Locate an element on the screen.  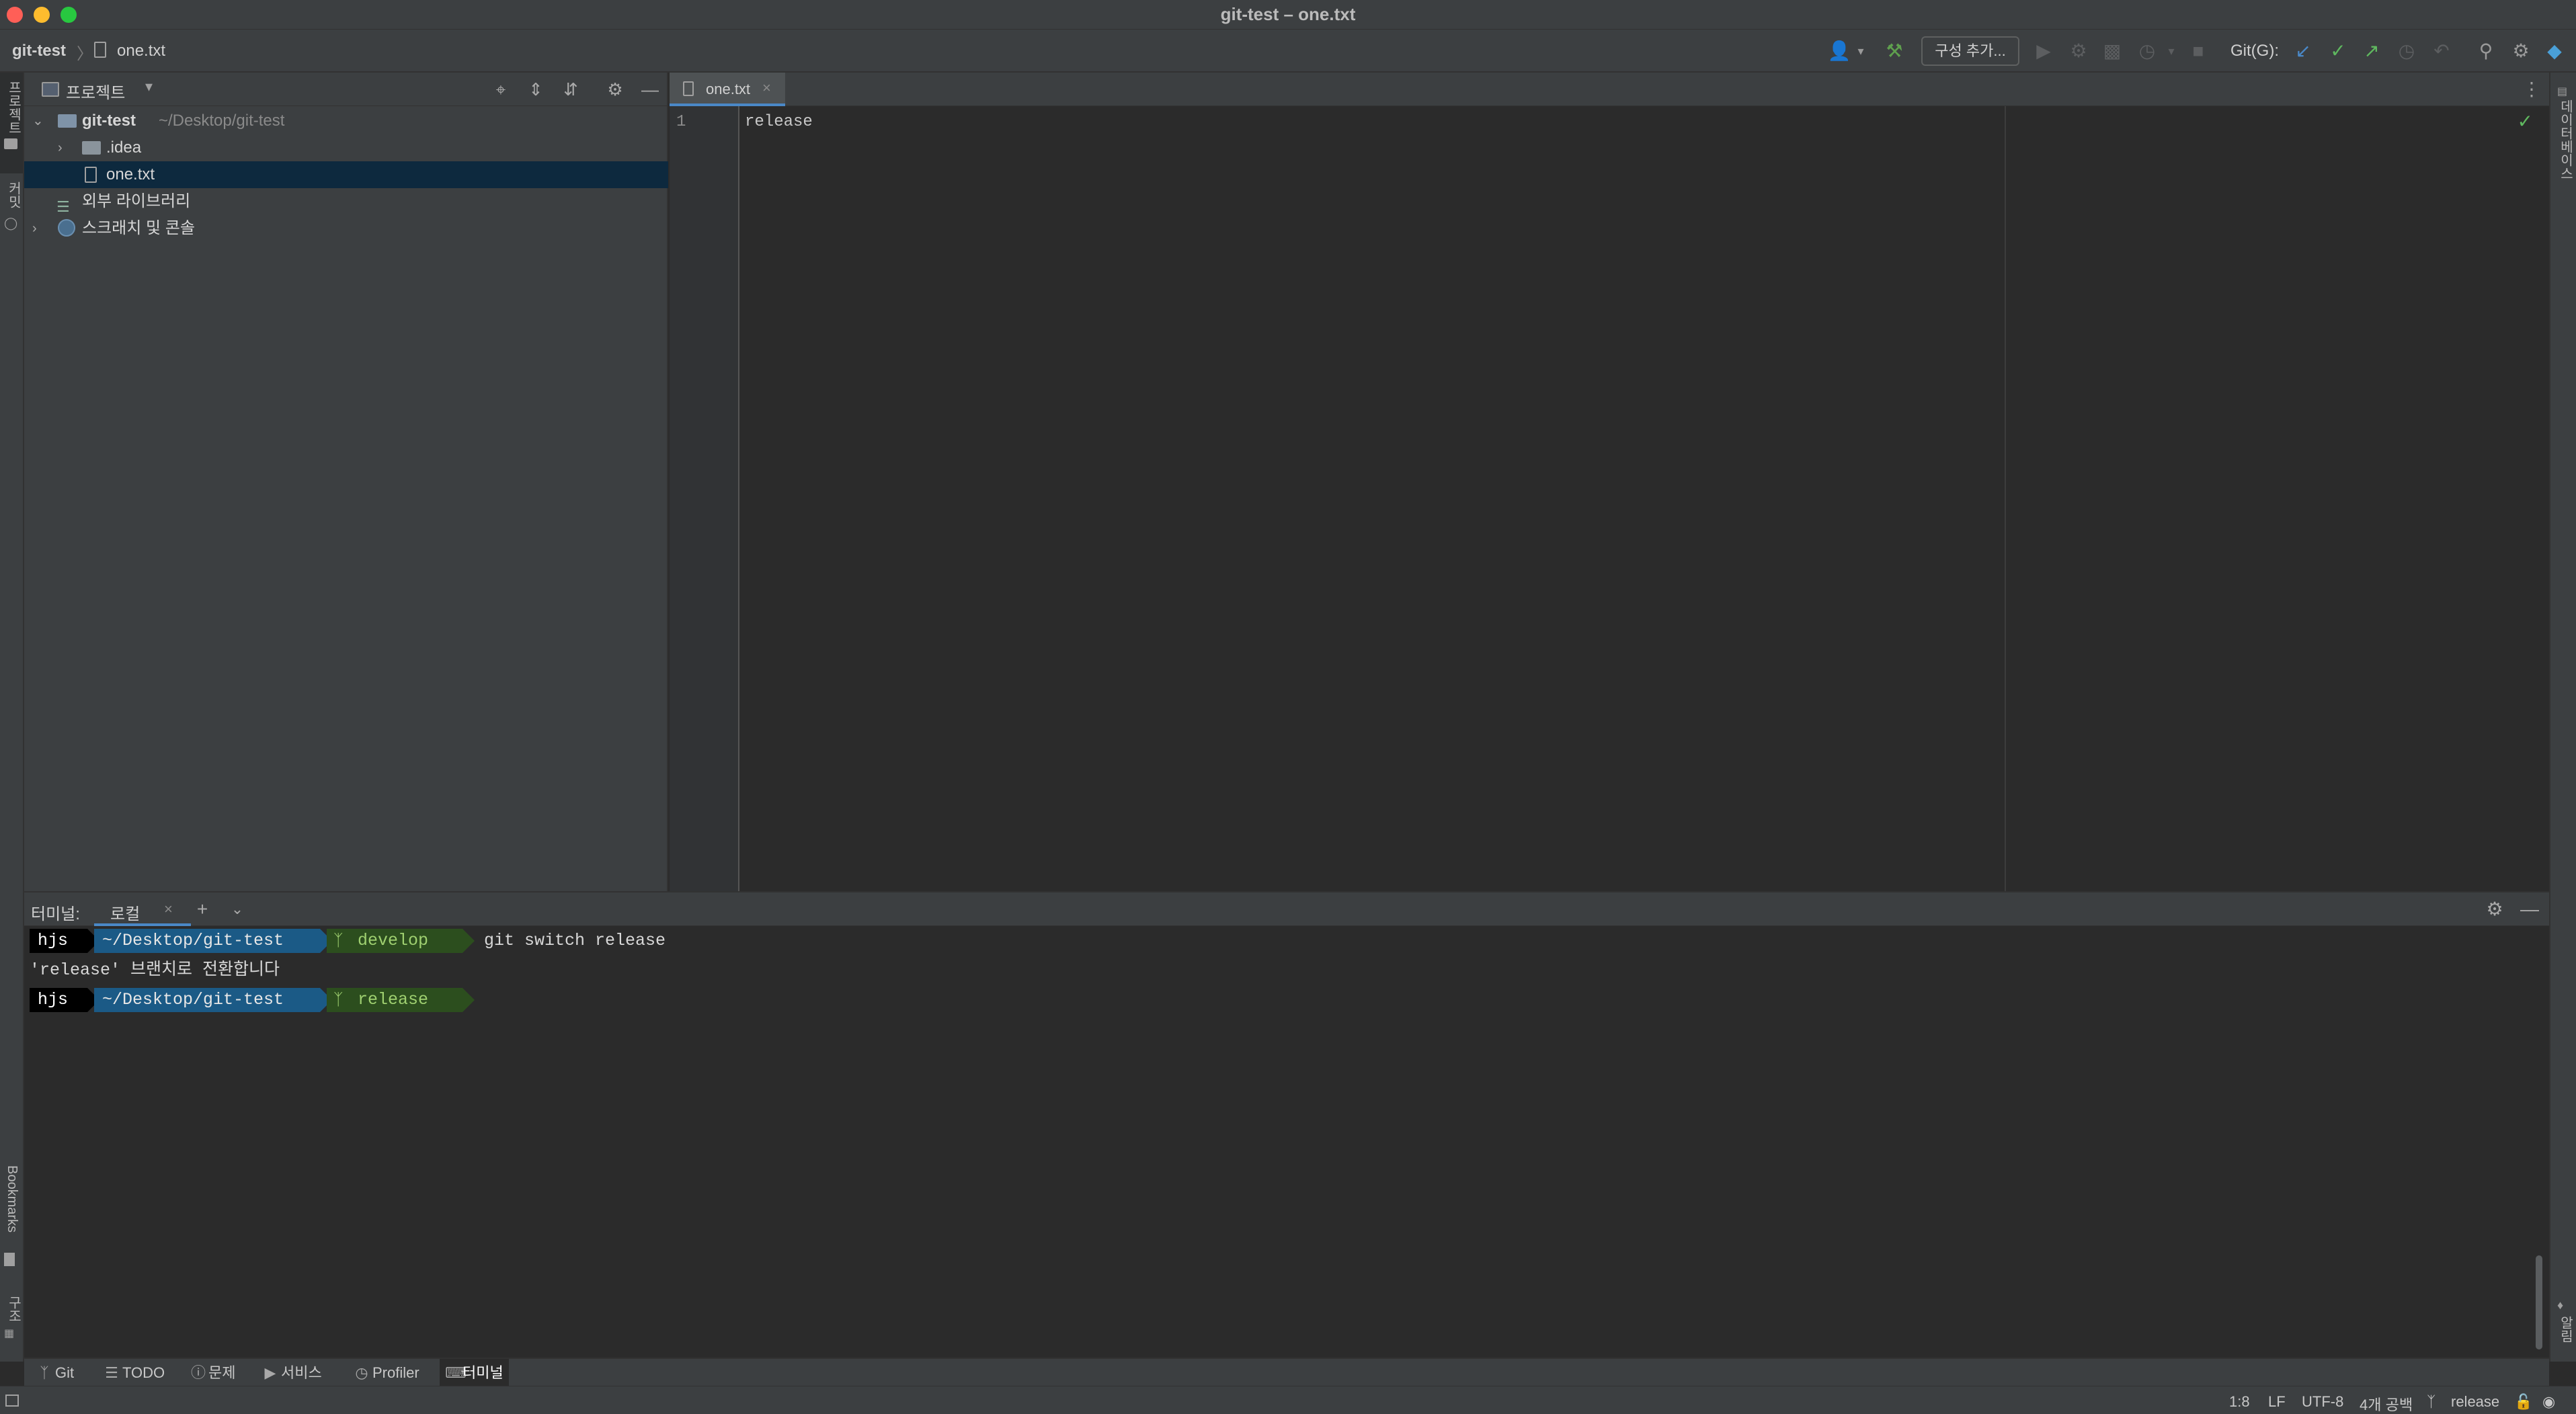
git-update-icon: ↙ is located at coordinates (2303, 51).